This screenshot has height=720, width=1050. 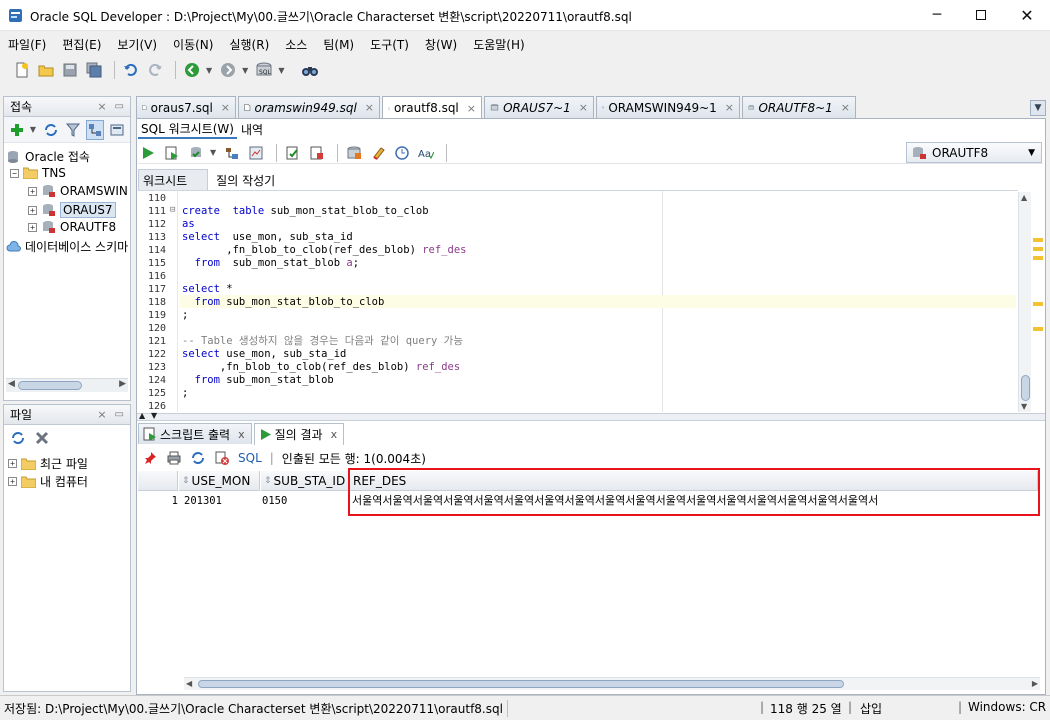 I want to click on collapse-down-icon: ▼, so click(x=154, y=415).